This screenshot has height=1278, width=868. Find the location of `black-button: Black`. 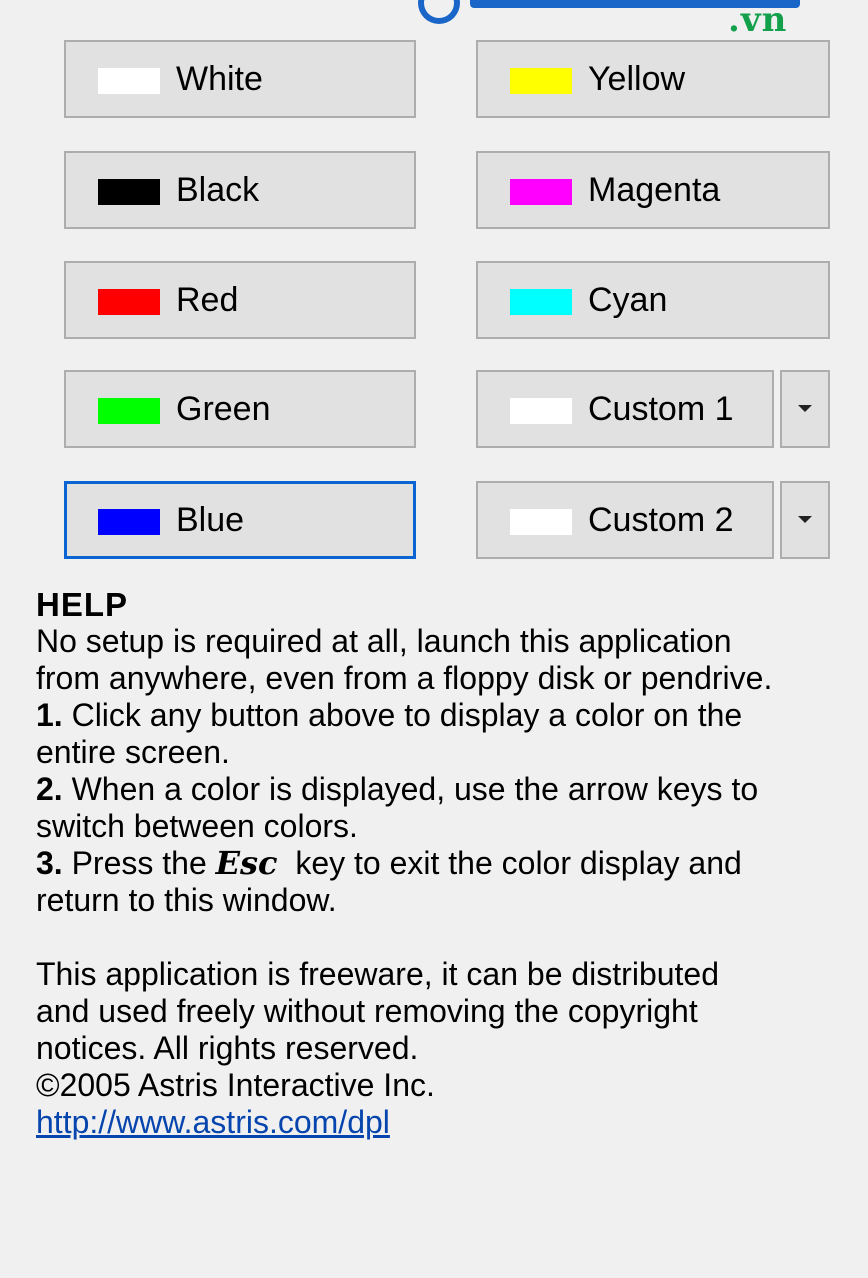

black-button: Black is located at coordinates (240, 190).